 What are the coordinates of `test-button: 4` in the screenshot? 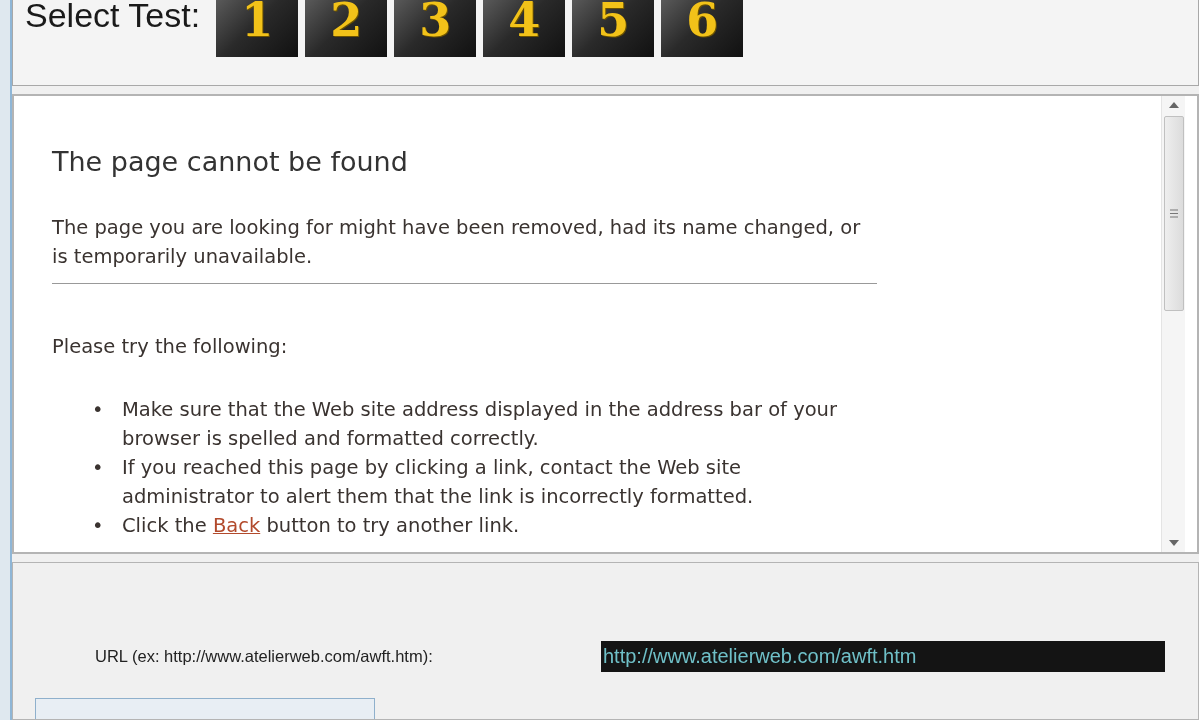 It's located at (524, 28).